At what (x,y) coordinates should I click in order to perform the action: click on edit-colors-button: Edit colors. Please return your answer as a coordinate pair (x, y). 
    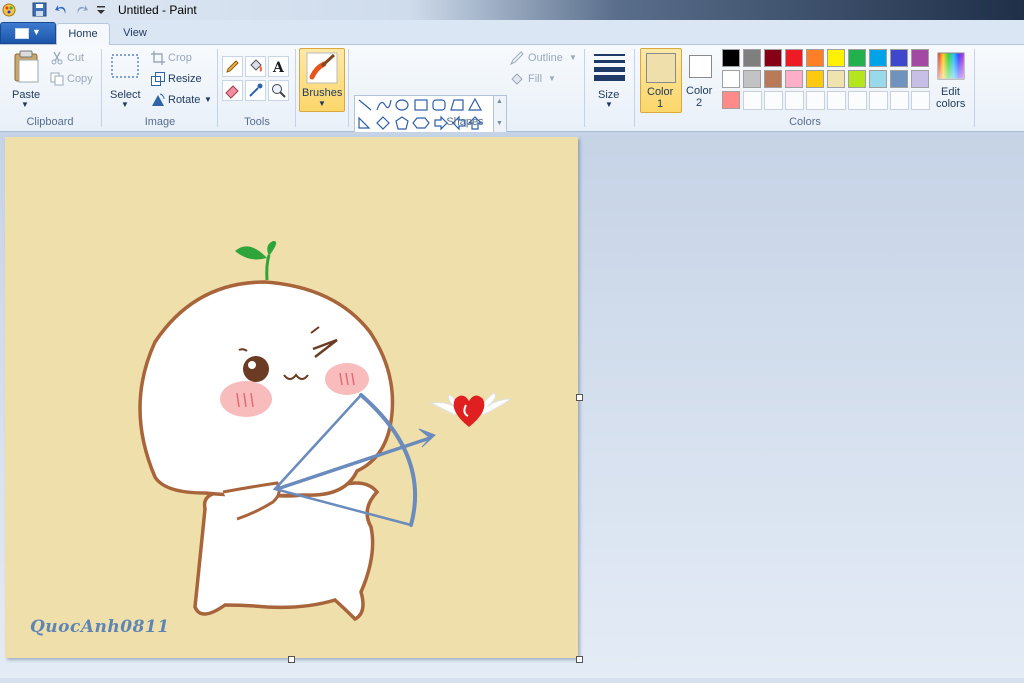
    Looking at the image, I should click on (951, 80).